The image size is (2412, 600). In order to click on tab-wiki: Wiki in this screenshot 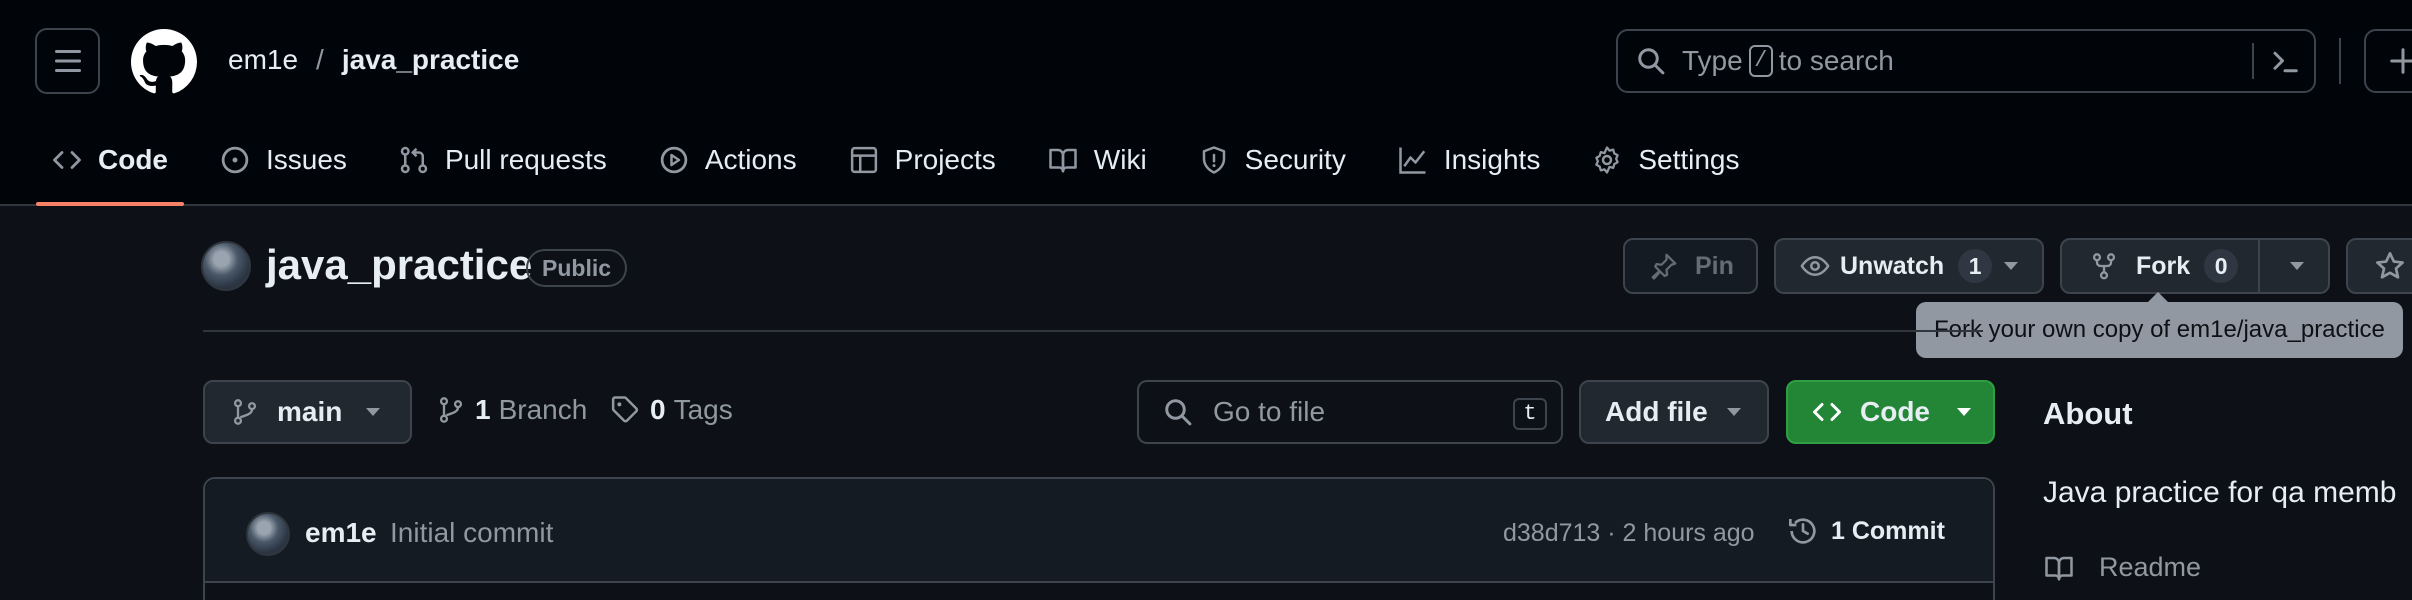, I will do `click(1097, 160)`.